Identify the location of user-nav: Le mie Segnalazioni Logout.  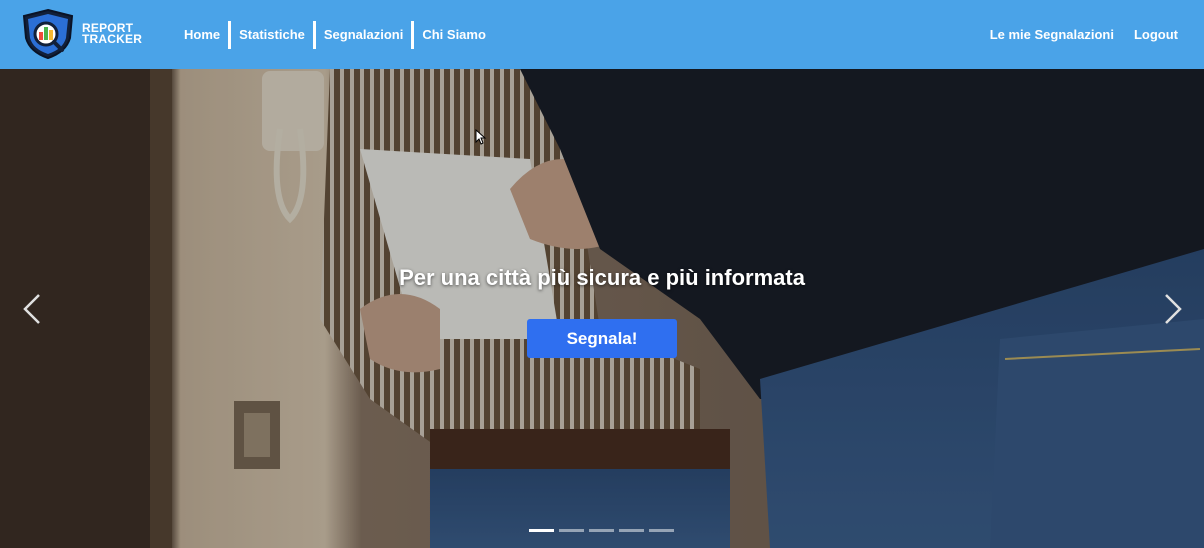
(1084, 34).